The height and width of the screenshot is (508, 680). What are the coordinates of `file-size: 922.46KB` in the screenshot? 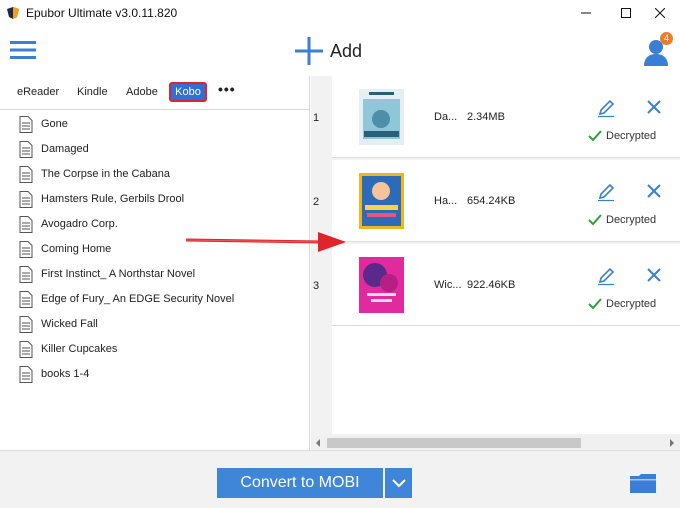 It's located at (491, 285).